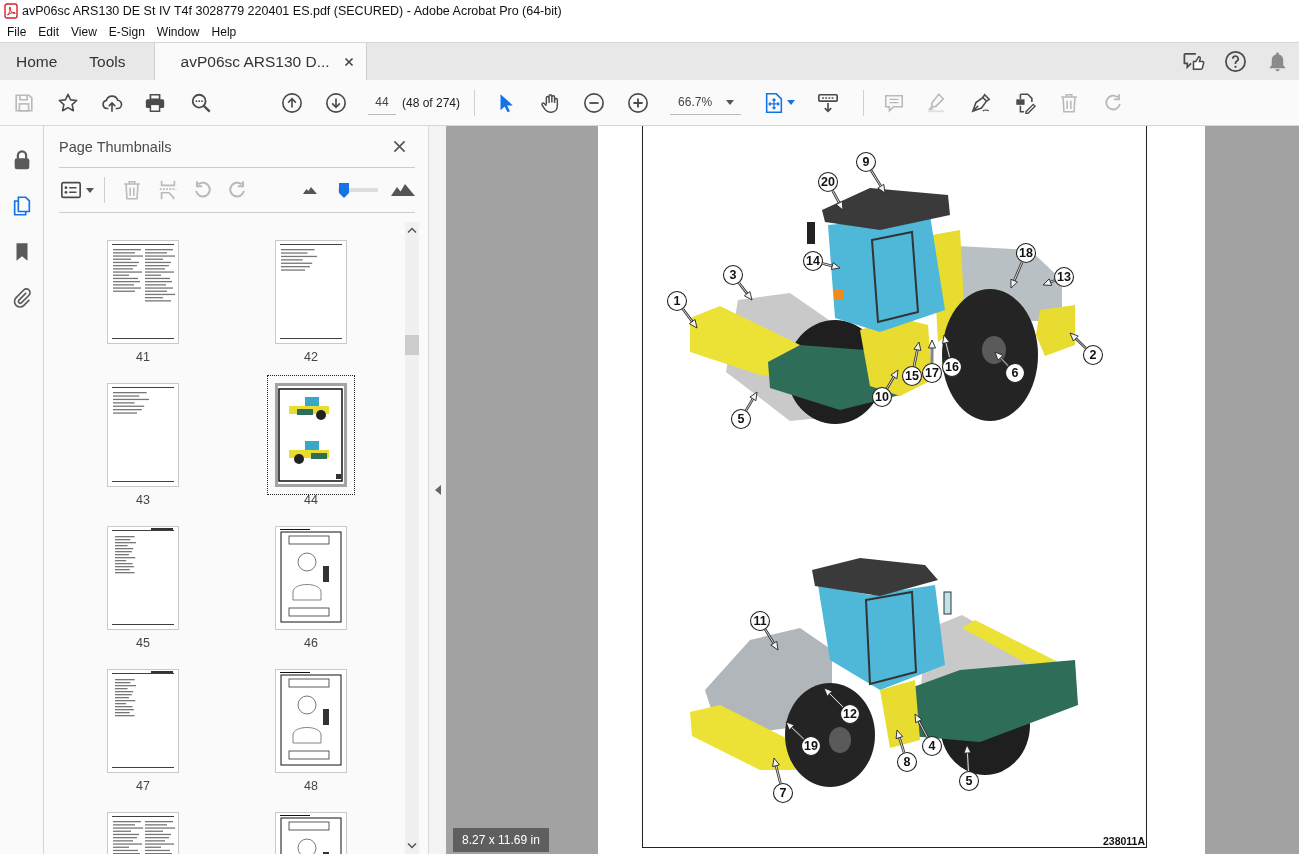  Describe the element at coordinates (1026, 253) in the screenshot. I see `callout-number: 18` at that location.